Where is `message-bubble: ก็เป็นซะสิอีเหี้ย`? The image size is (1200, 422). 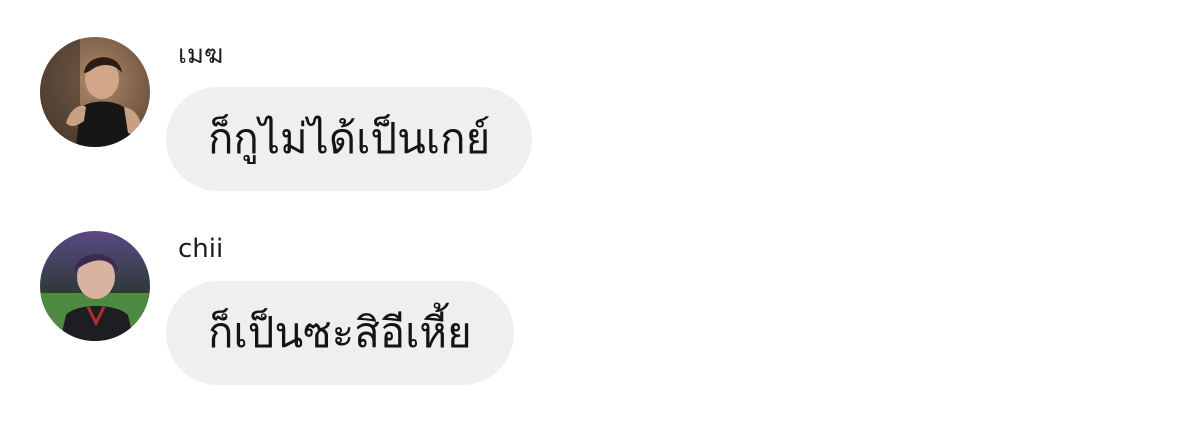 message-bubble: ก็เป็นซะสิอีเหี้ย is located at coordinates (340, 333).